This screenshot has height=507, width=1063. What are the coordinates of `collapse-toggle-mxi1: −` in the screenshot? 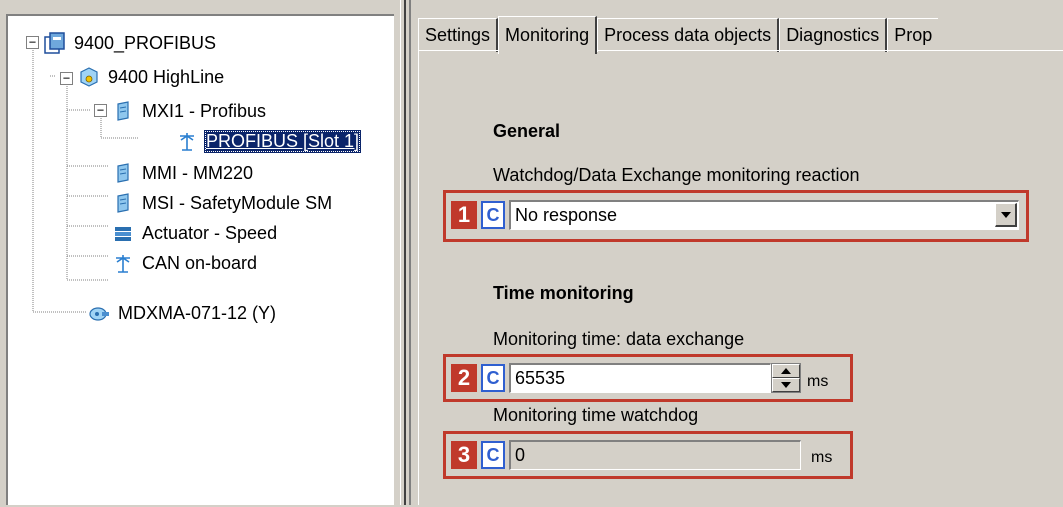 It's located at (100, 110).